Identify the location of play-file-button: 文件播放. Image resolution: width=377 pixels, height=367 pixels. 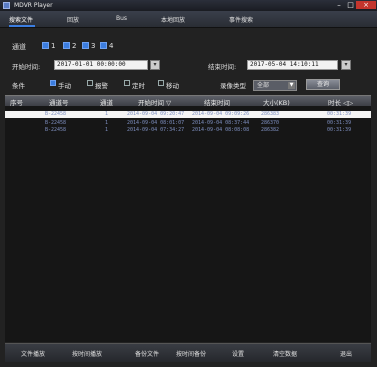
(33, 353).